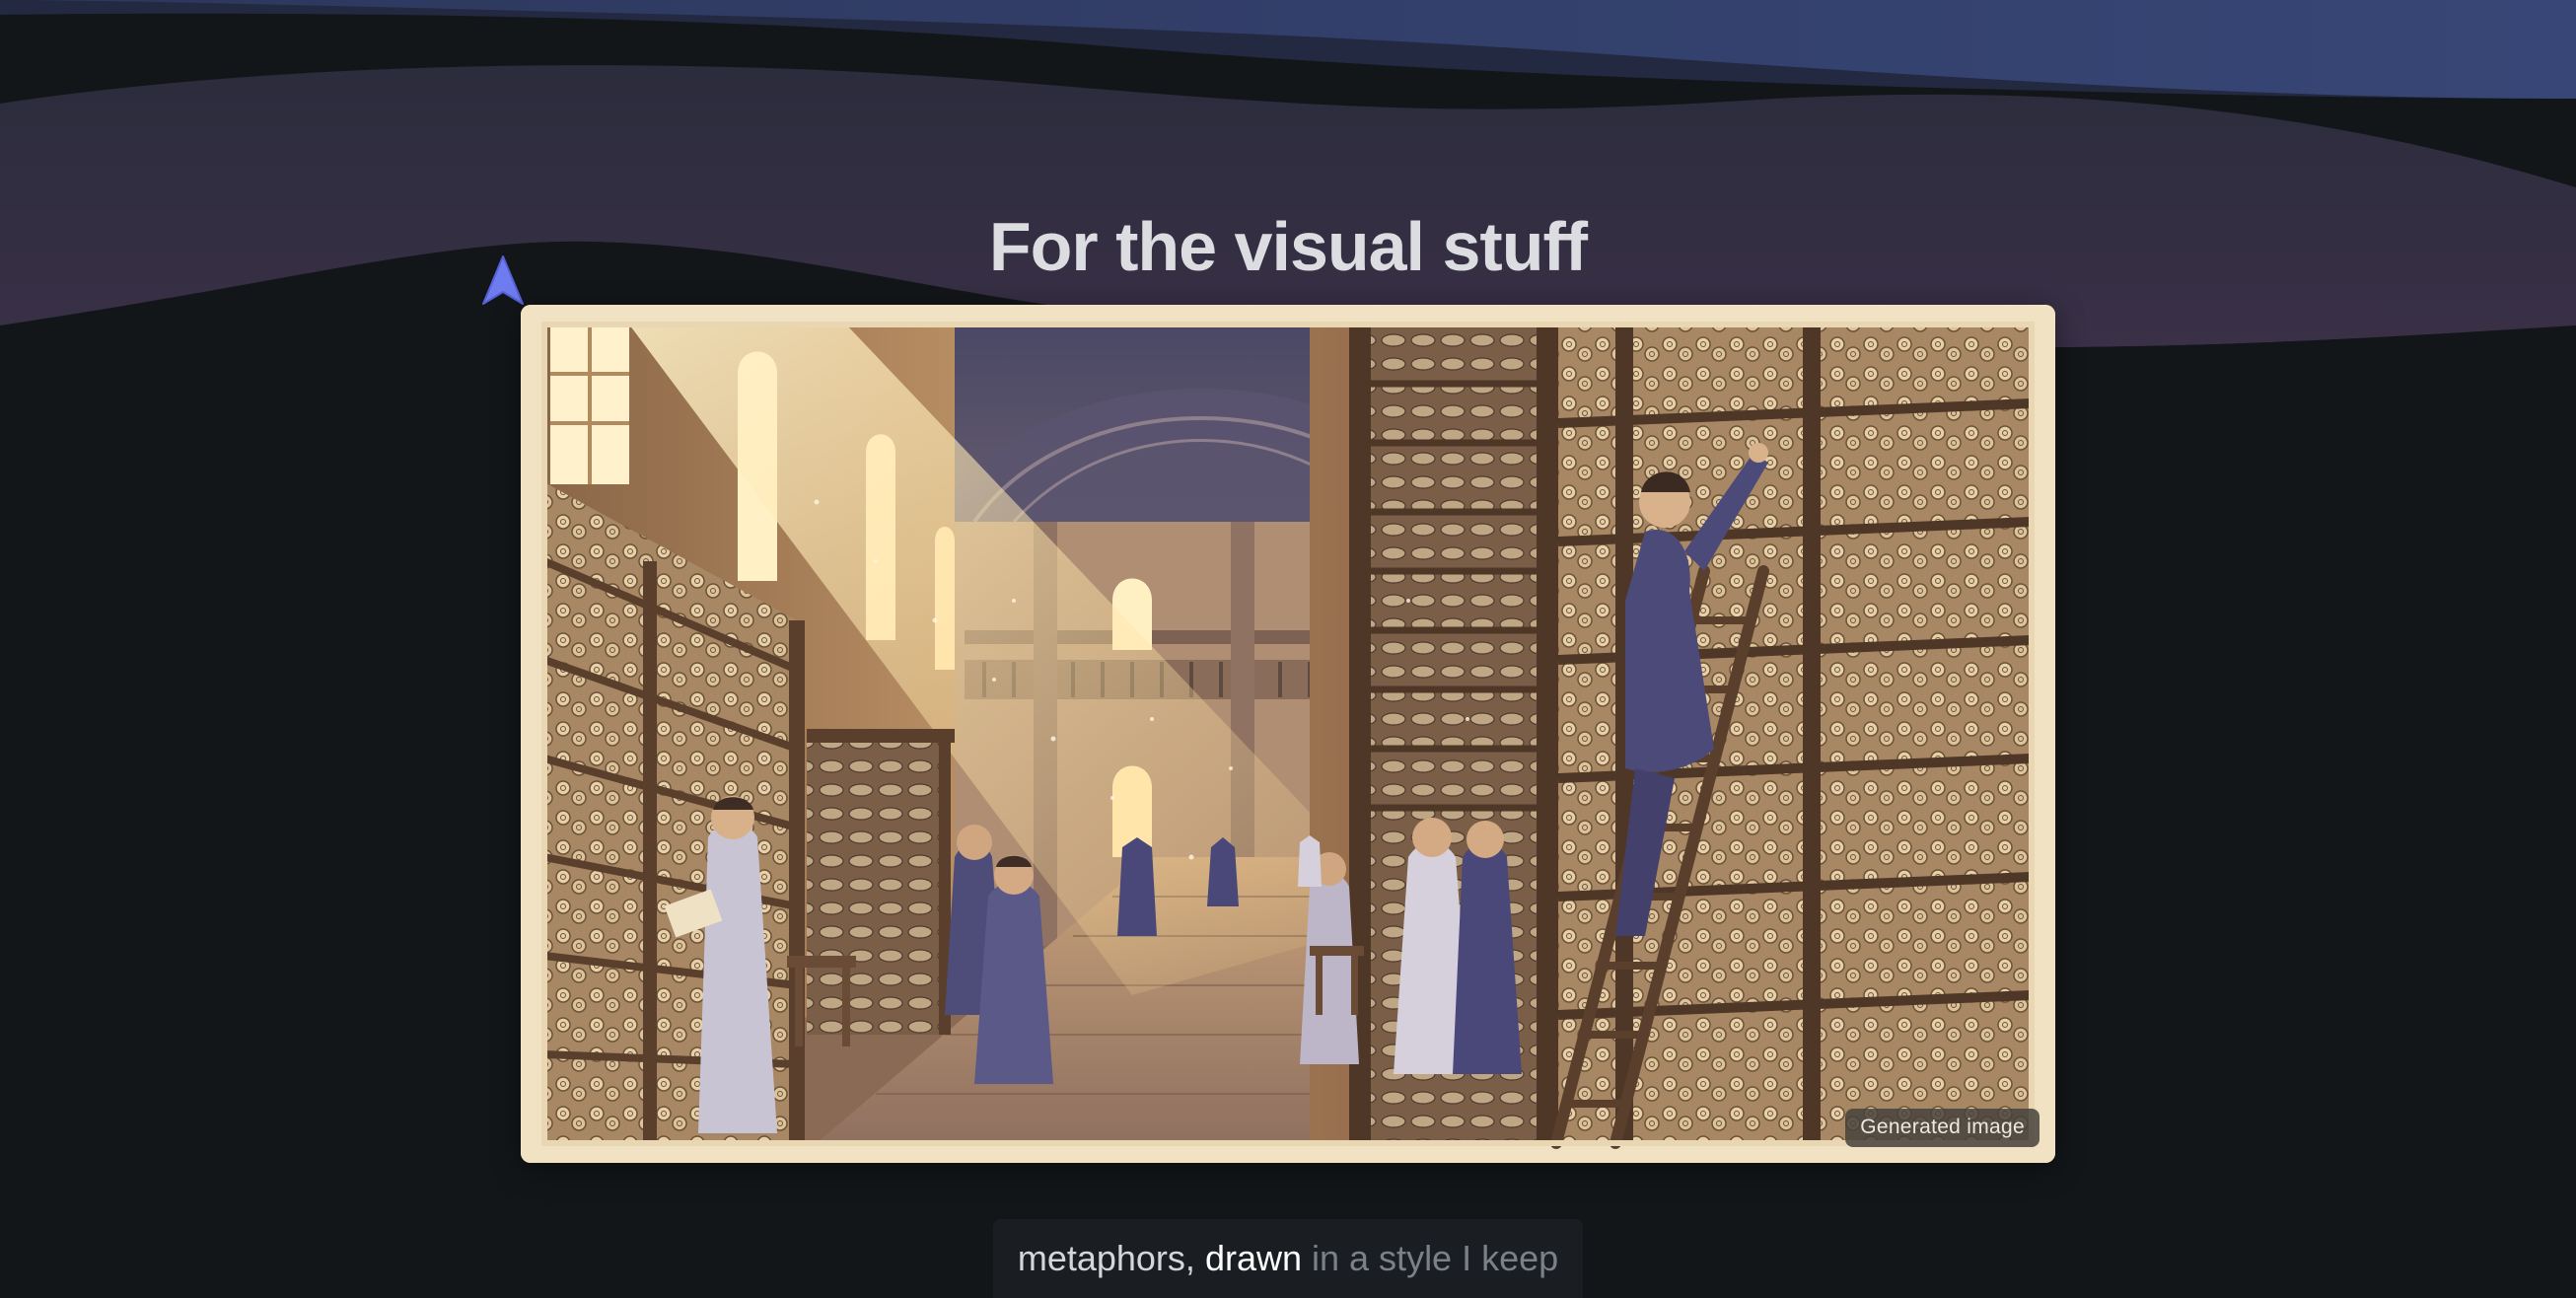 This screenshot has width=2576, height=1298. Describe the element at coordinates (503, 280) in the screenshot. I see `arrow-cursor-icon` at that location.